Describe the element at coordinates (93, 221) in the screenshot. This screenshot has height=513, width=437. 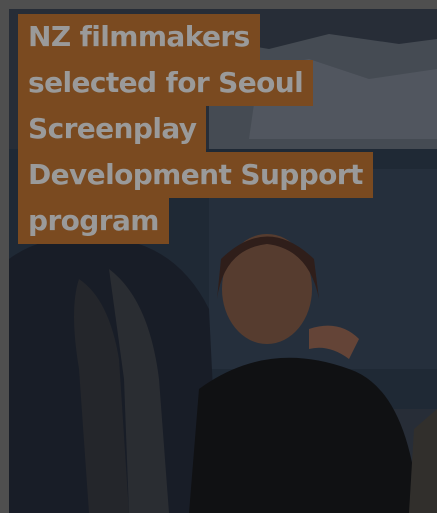
I see `headline-line-5: program` at that location.